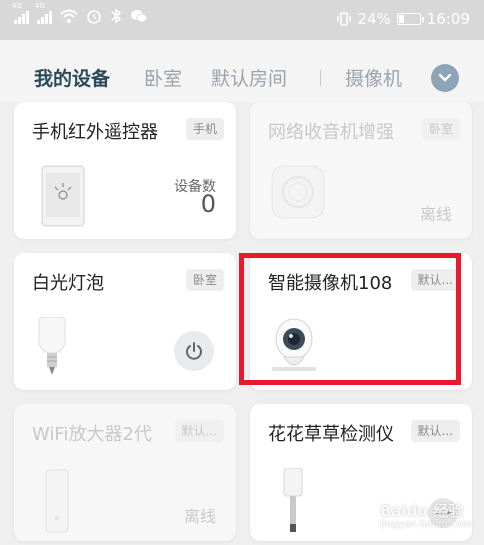 Image resolution: width=484 pixels, height=545 pixels. I want to click on alarm-icon, so click(94, 17).